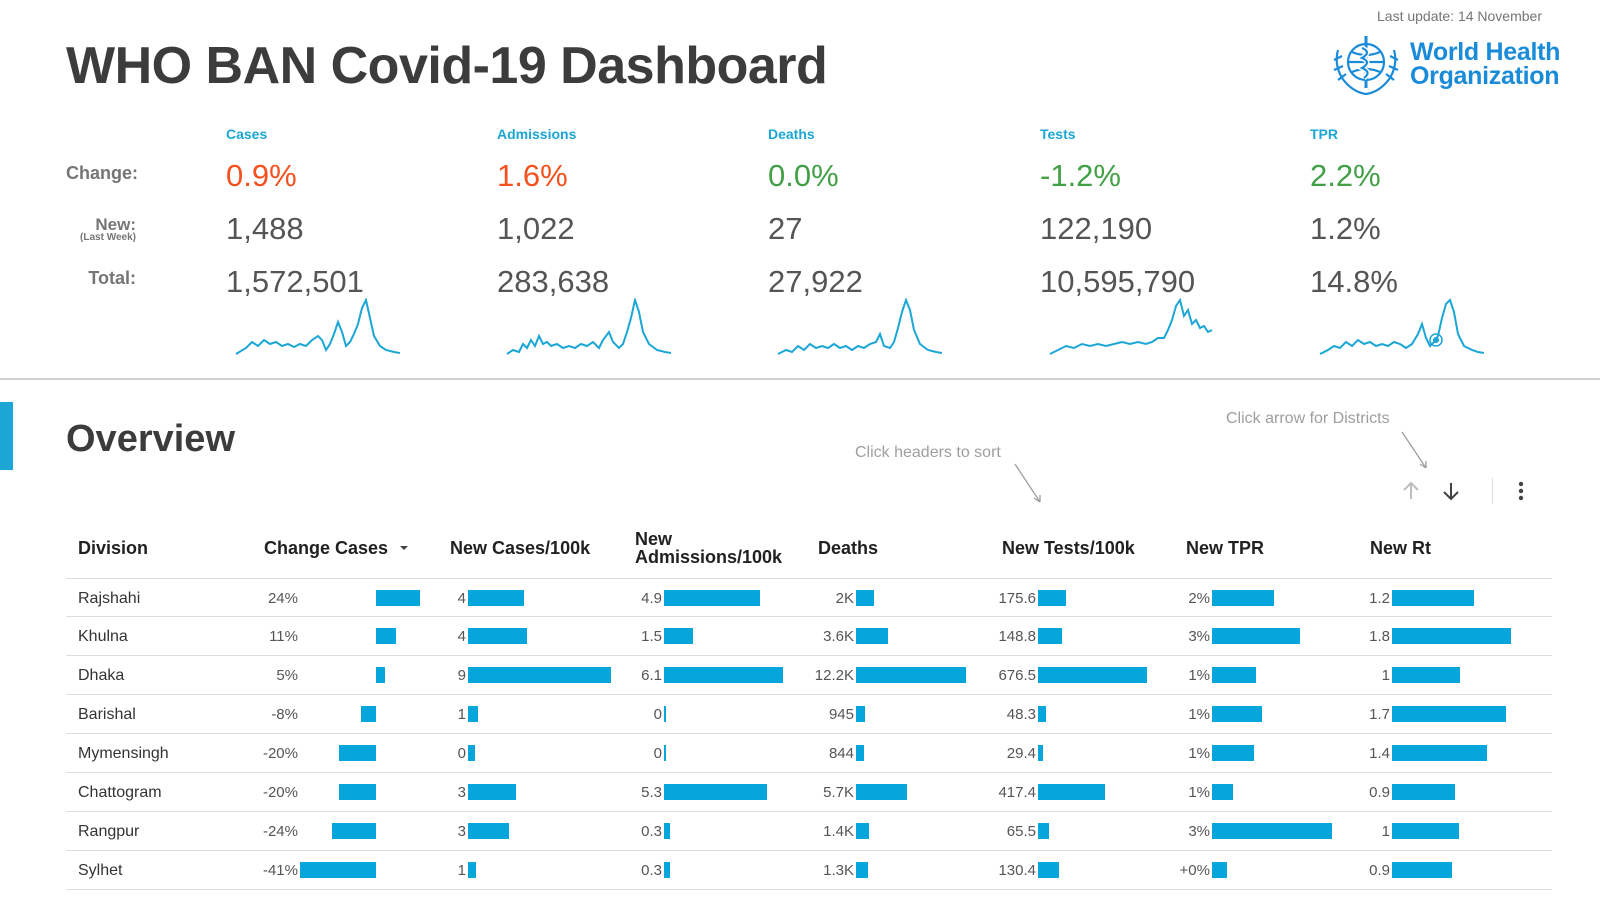 The image size is (1600, 920). I want to click on cell-new-admissions: 0.3, so click(722, 831).